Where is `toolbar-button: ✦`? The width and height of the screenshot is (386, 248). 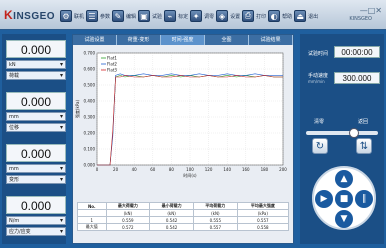
toolbar-button: ✦ is located at coordinates (196, 16).